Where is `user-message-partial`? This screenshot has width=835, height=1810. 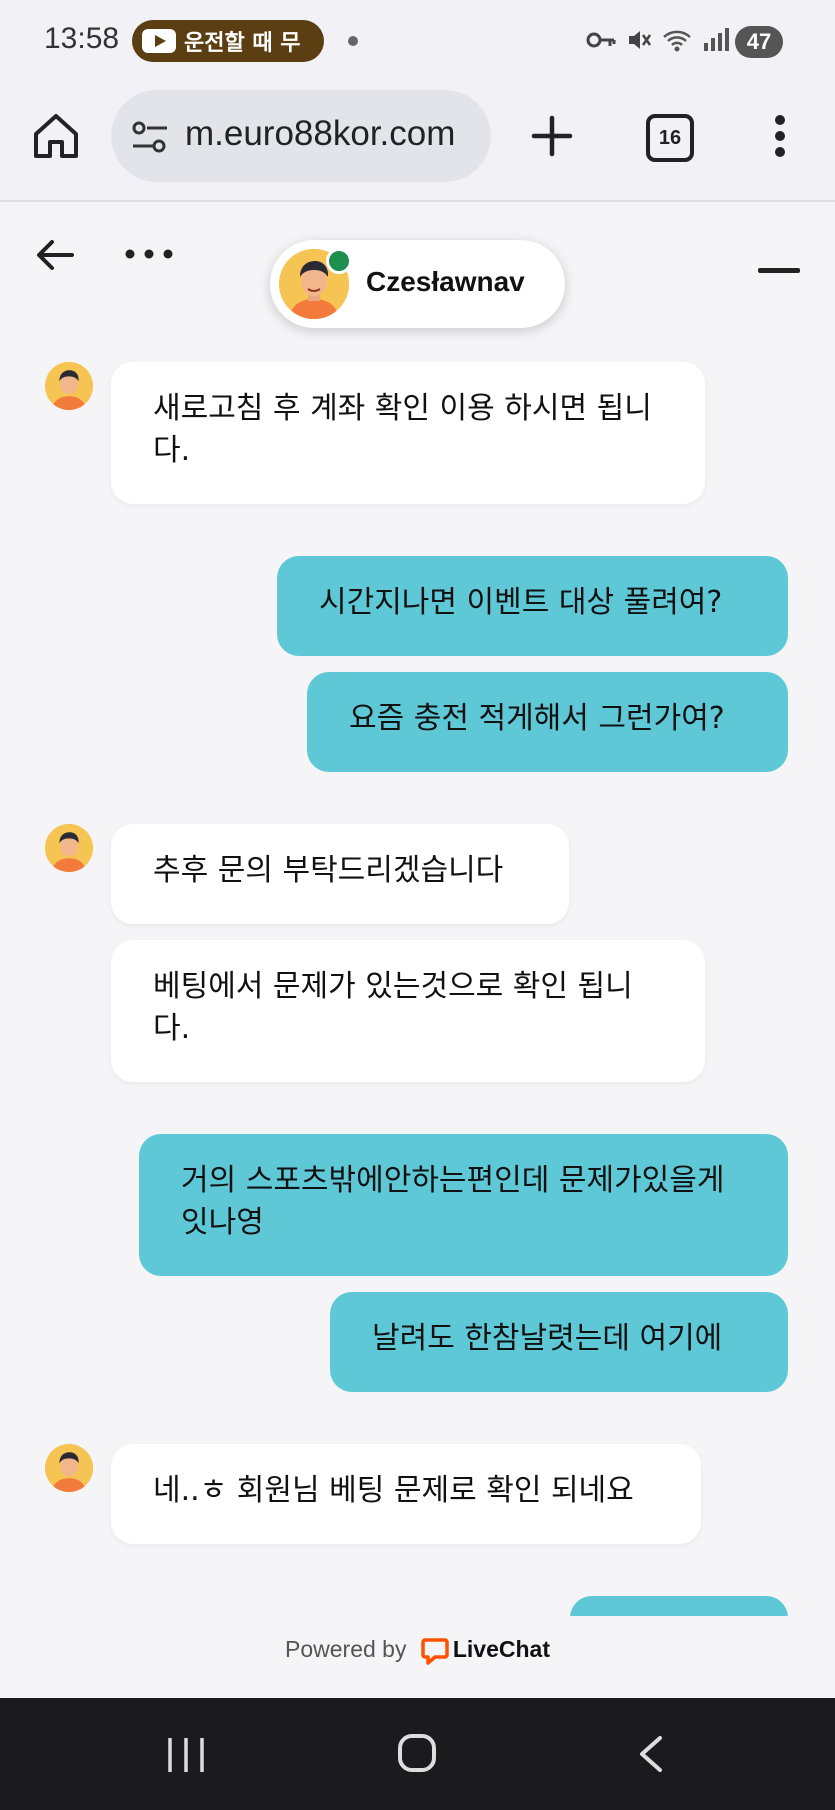 user-message-partial is located at coordinates (679, 1606).